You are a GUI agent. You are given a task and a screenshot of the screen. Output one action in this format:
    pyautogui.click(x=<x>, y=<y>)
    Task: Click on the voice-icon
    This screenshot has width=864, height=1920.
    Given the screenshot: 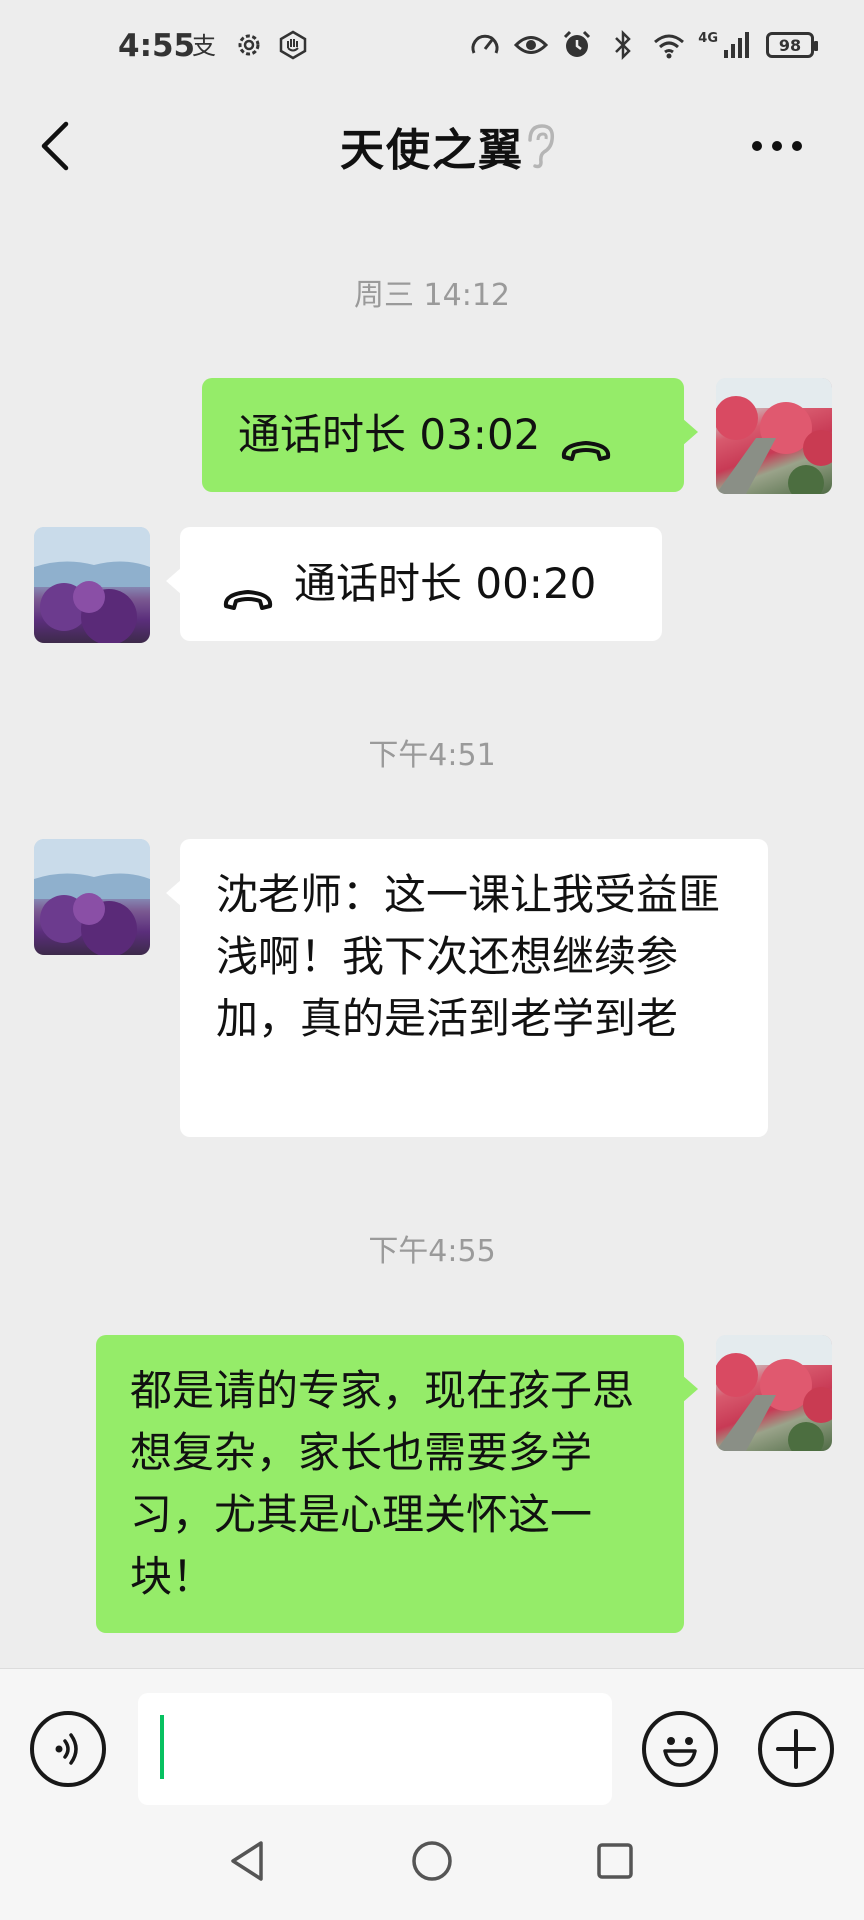 What is the action you would take?
    pyautogui.click(x=68, y=1749)
    